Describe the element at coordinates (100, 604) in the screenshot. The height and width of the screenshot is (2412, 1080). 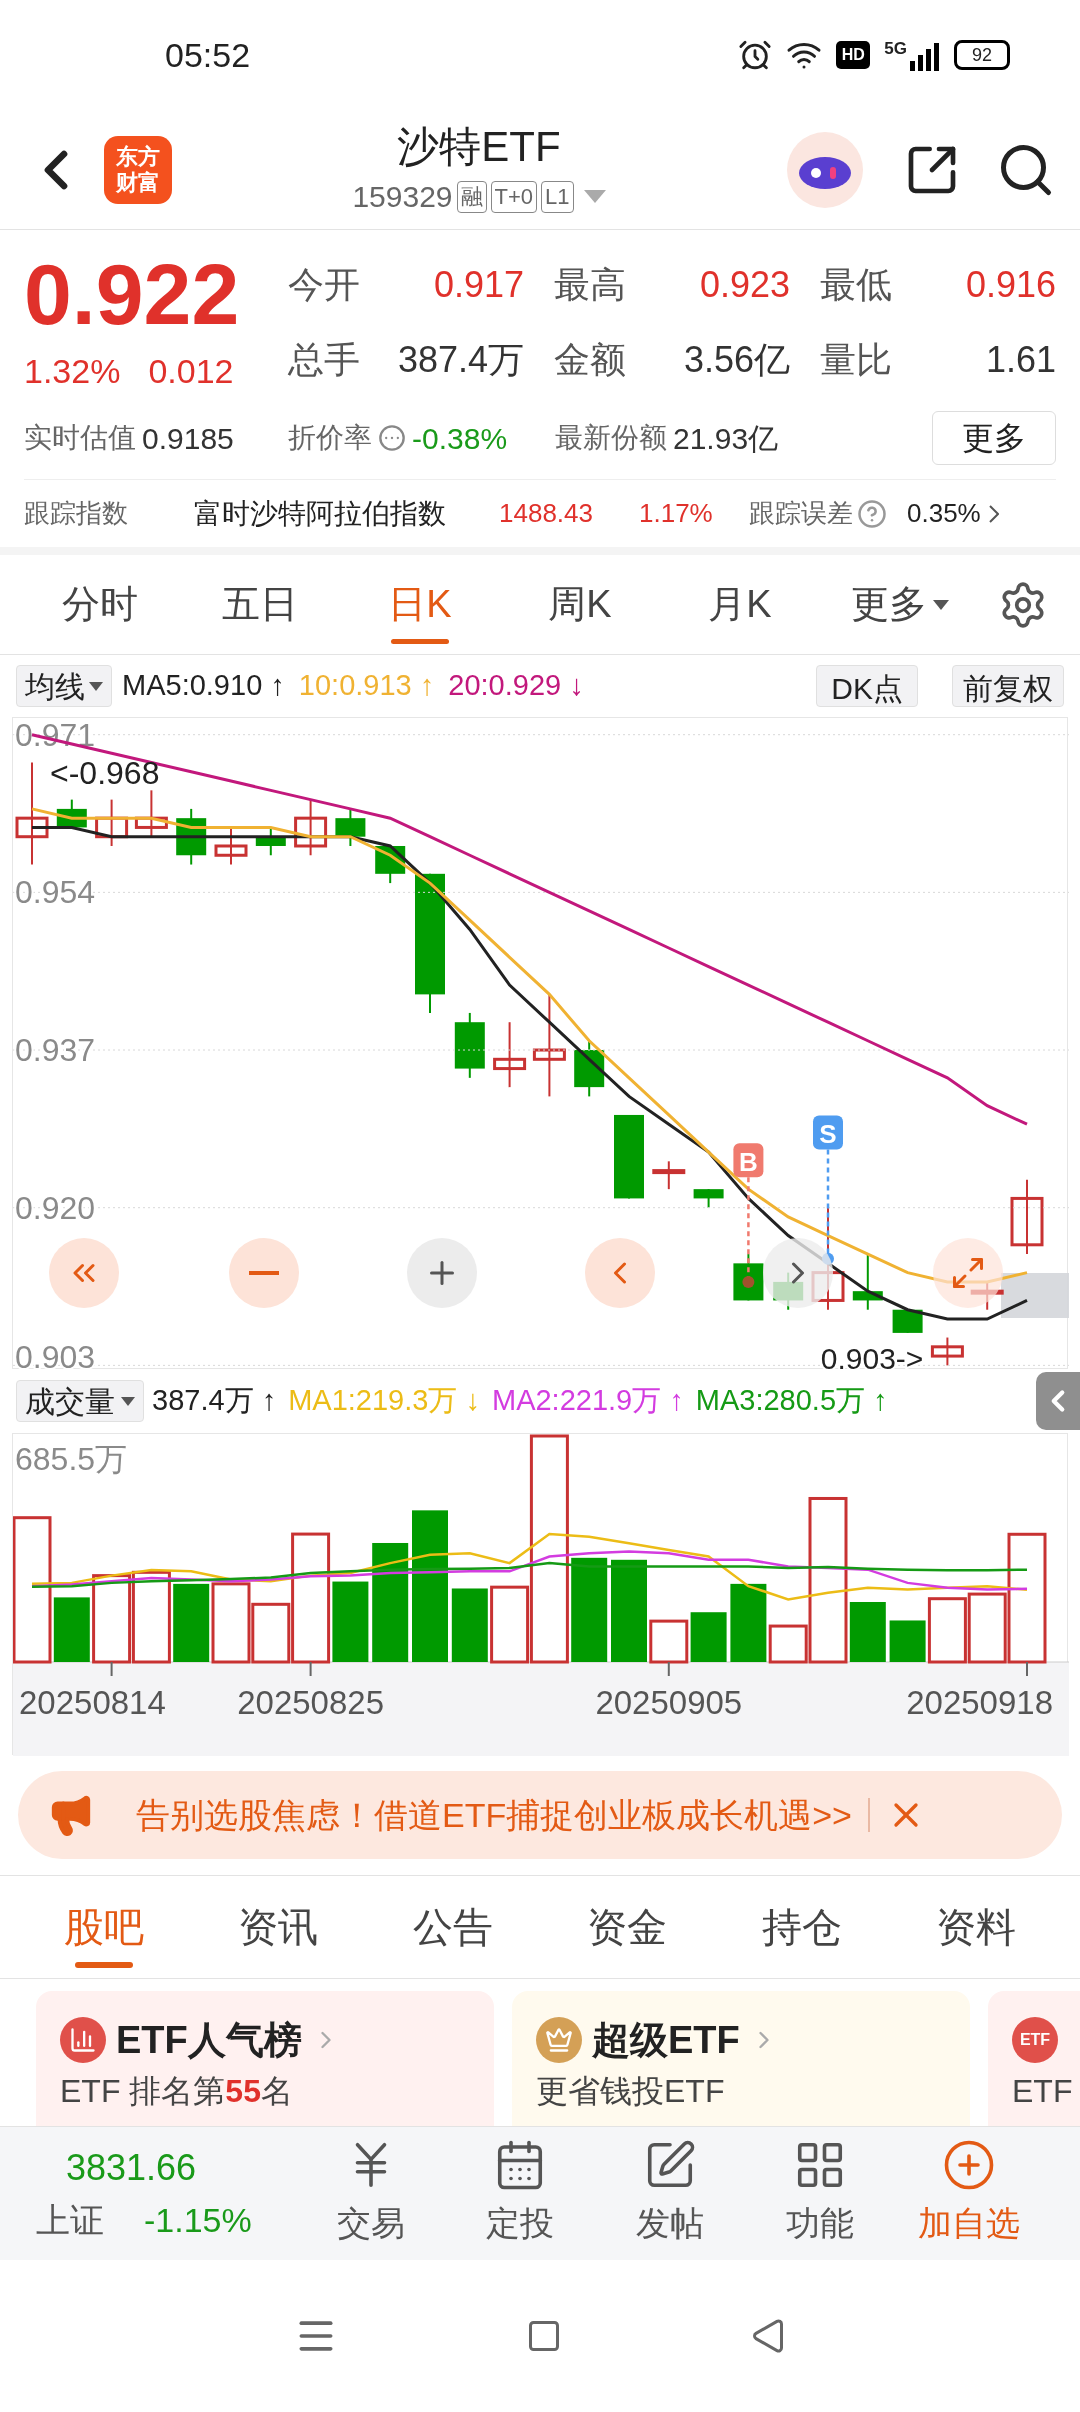
I see `period-tab: 分时` at that location.